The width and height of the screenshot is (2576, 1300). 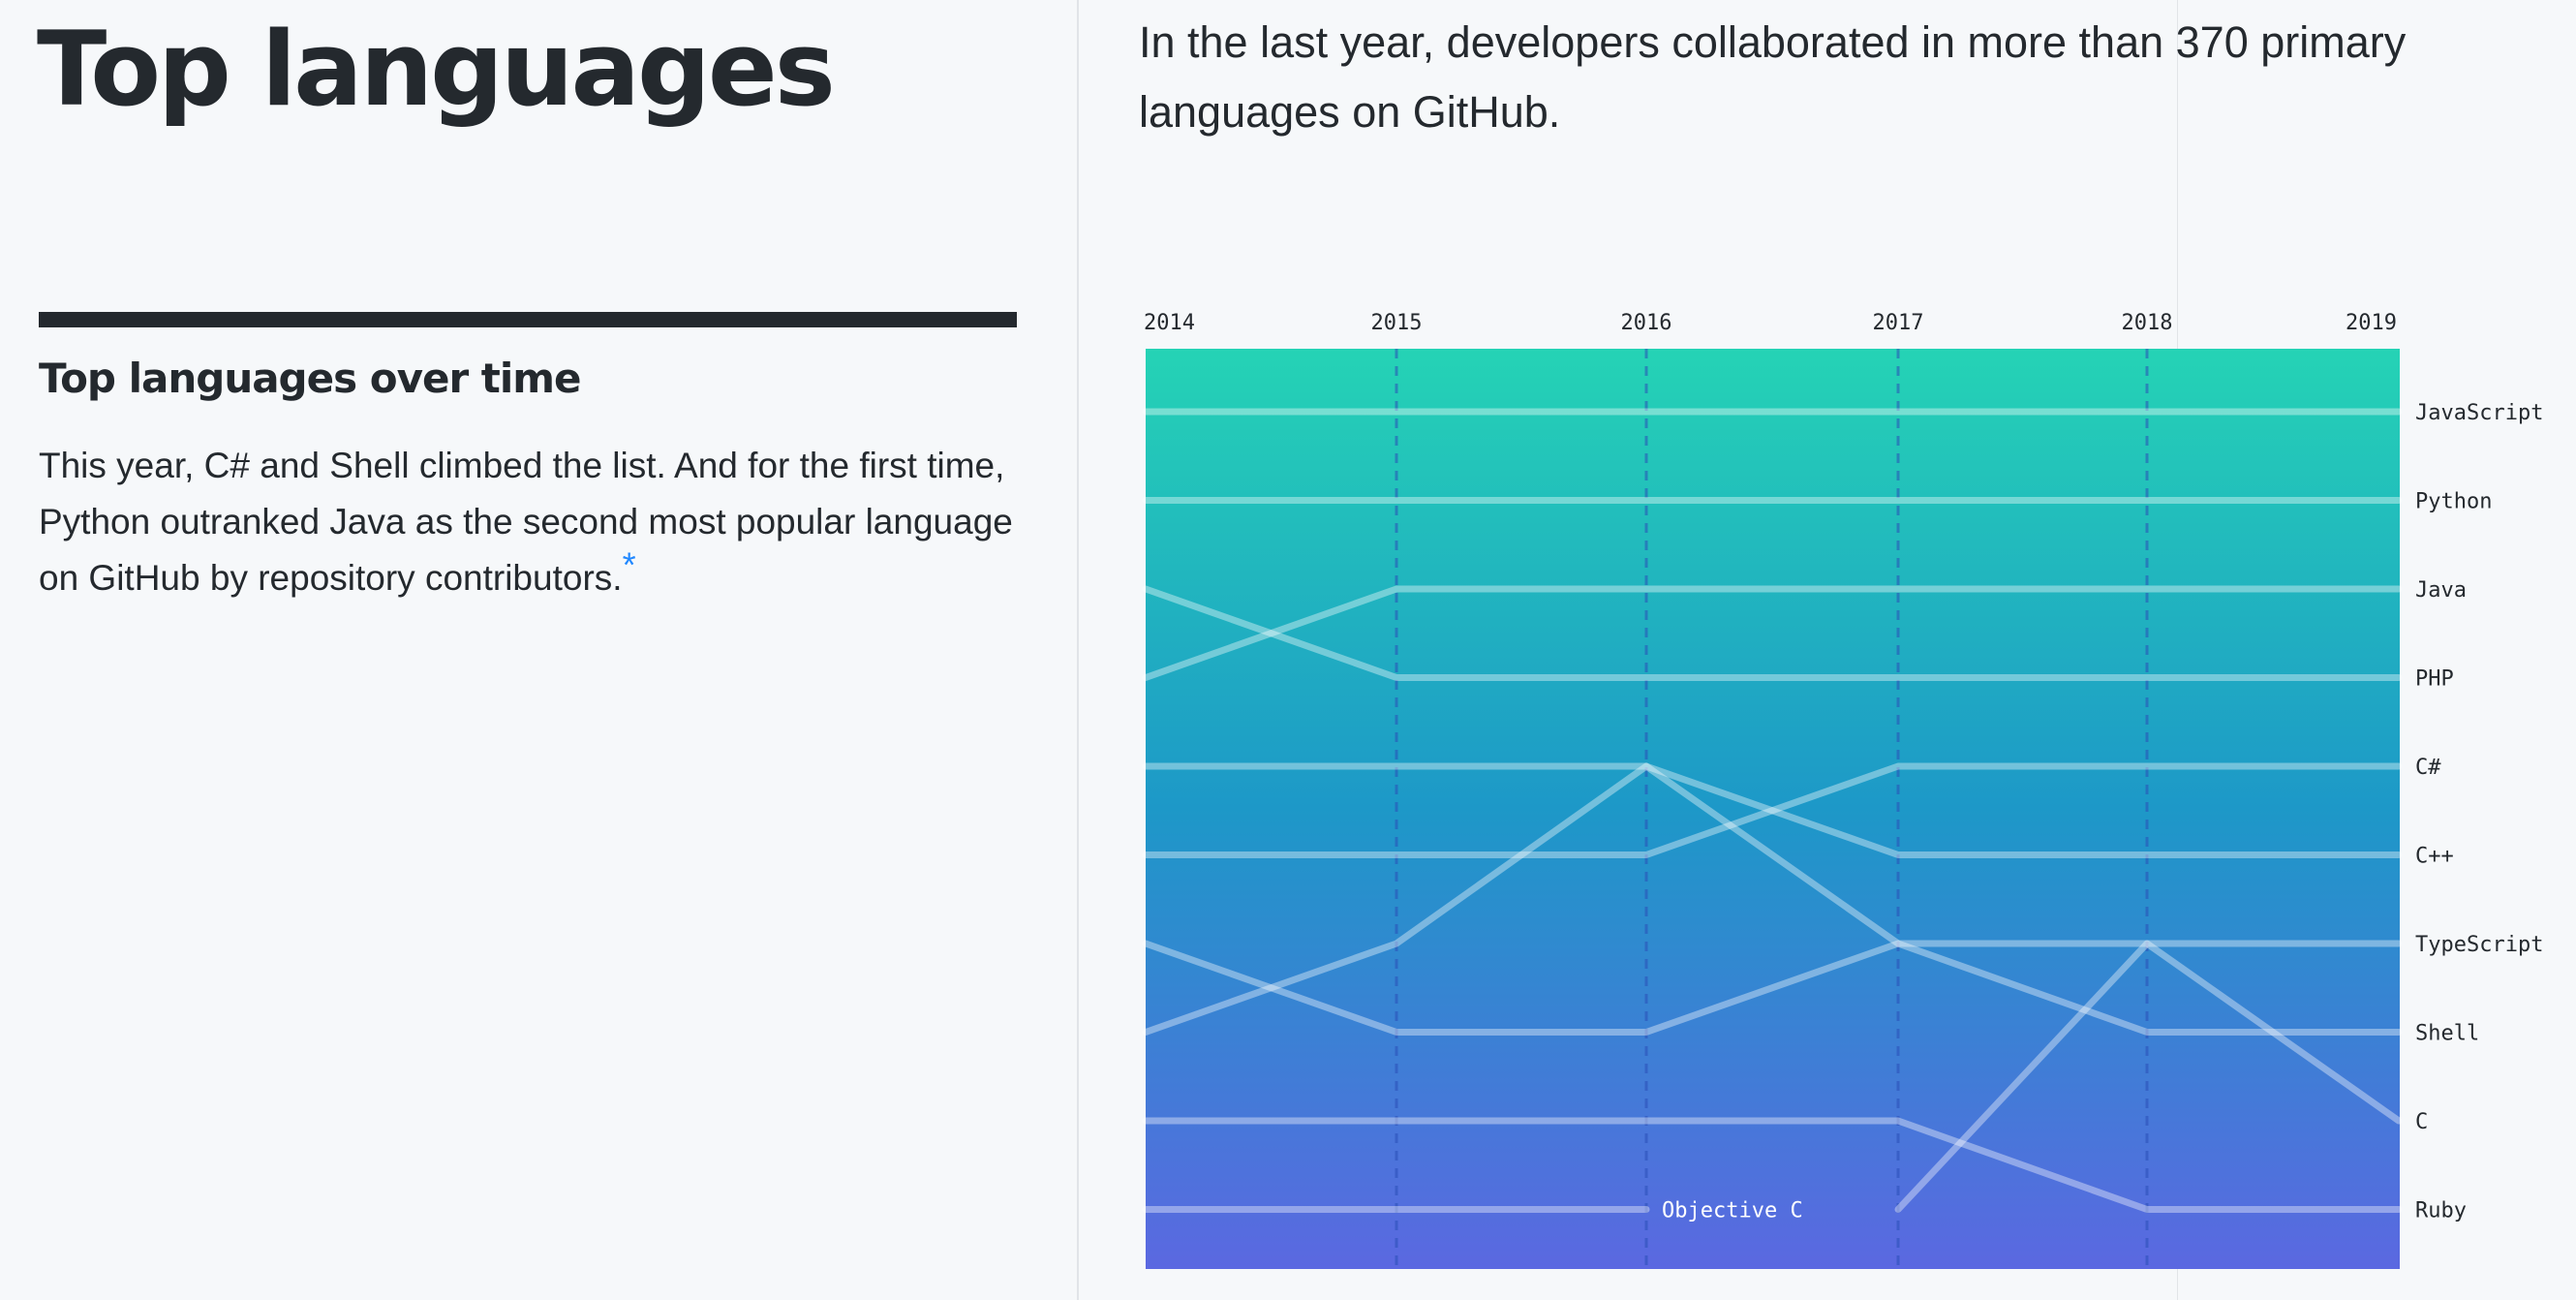 I want to click on year-tick-label: 2018, so click(x=2147, y=323).